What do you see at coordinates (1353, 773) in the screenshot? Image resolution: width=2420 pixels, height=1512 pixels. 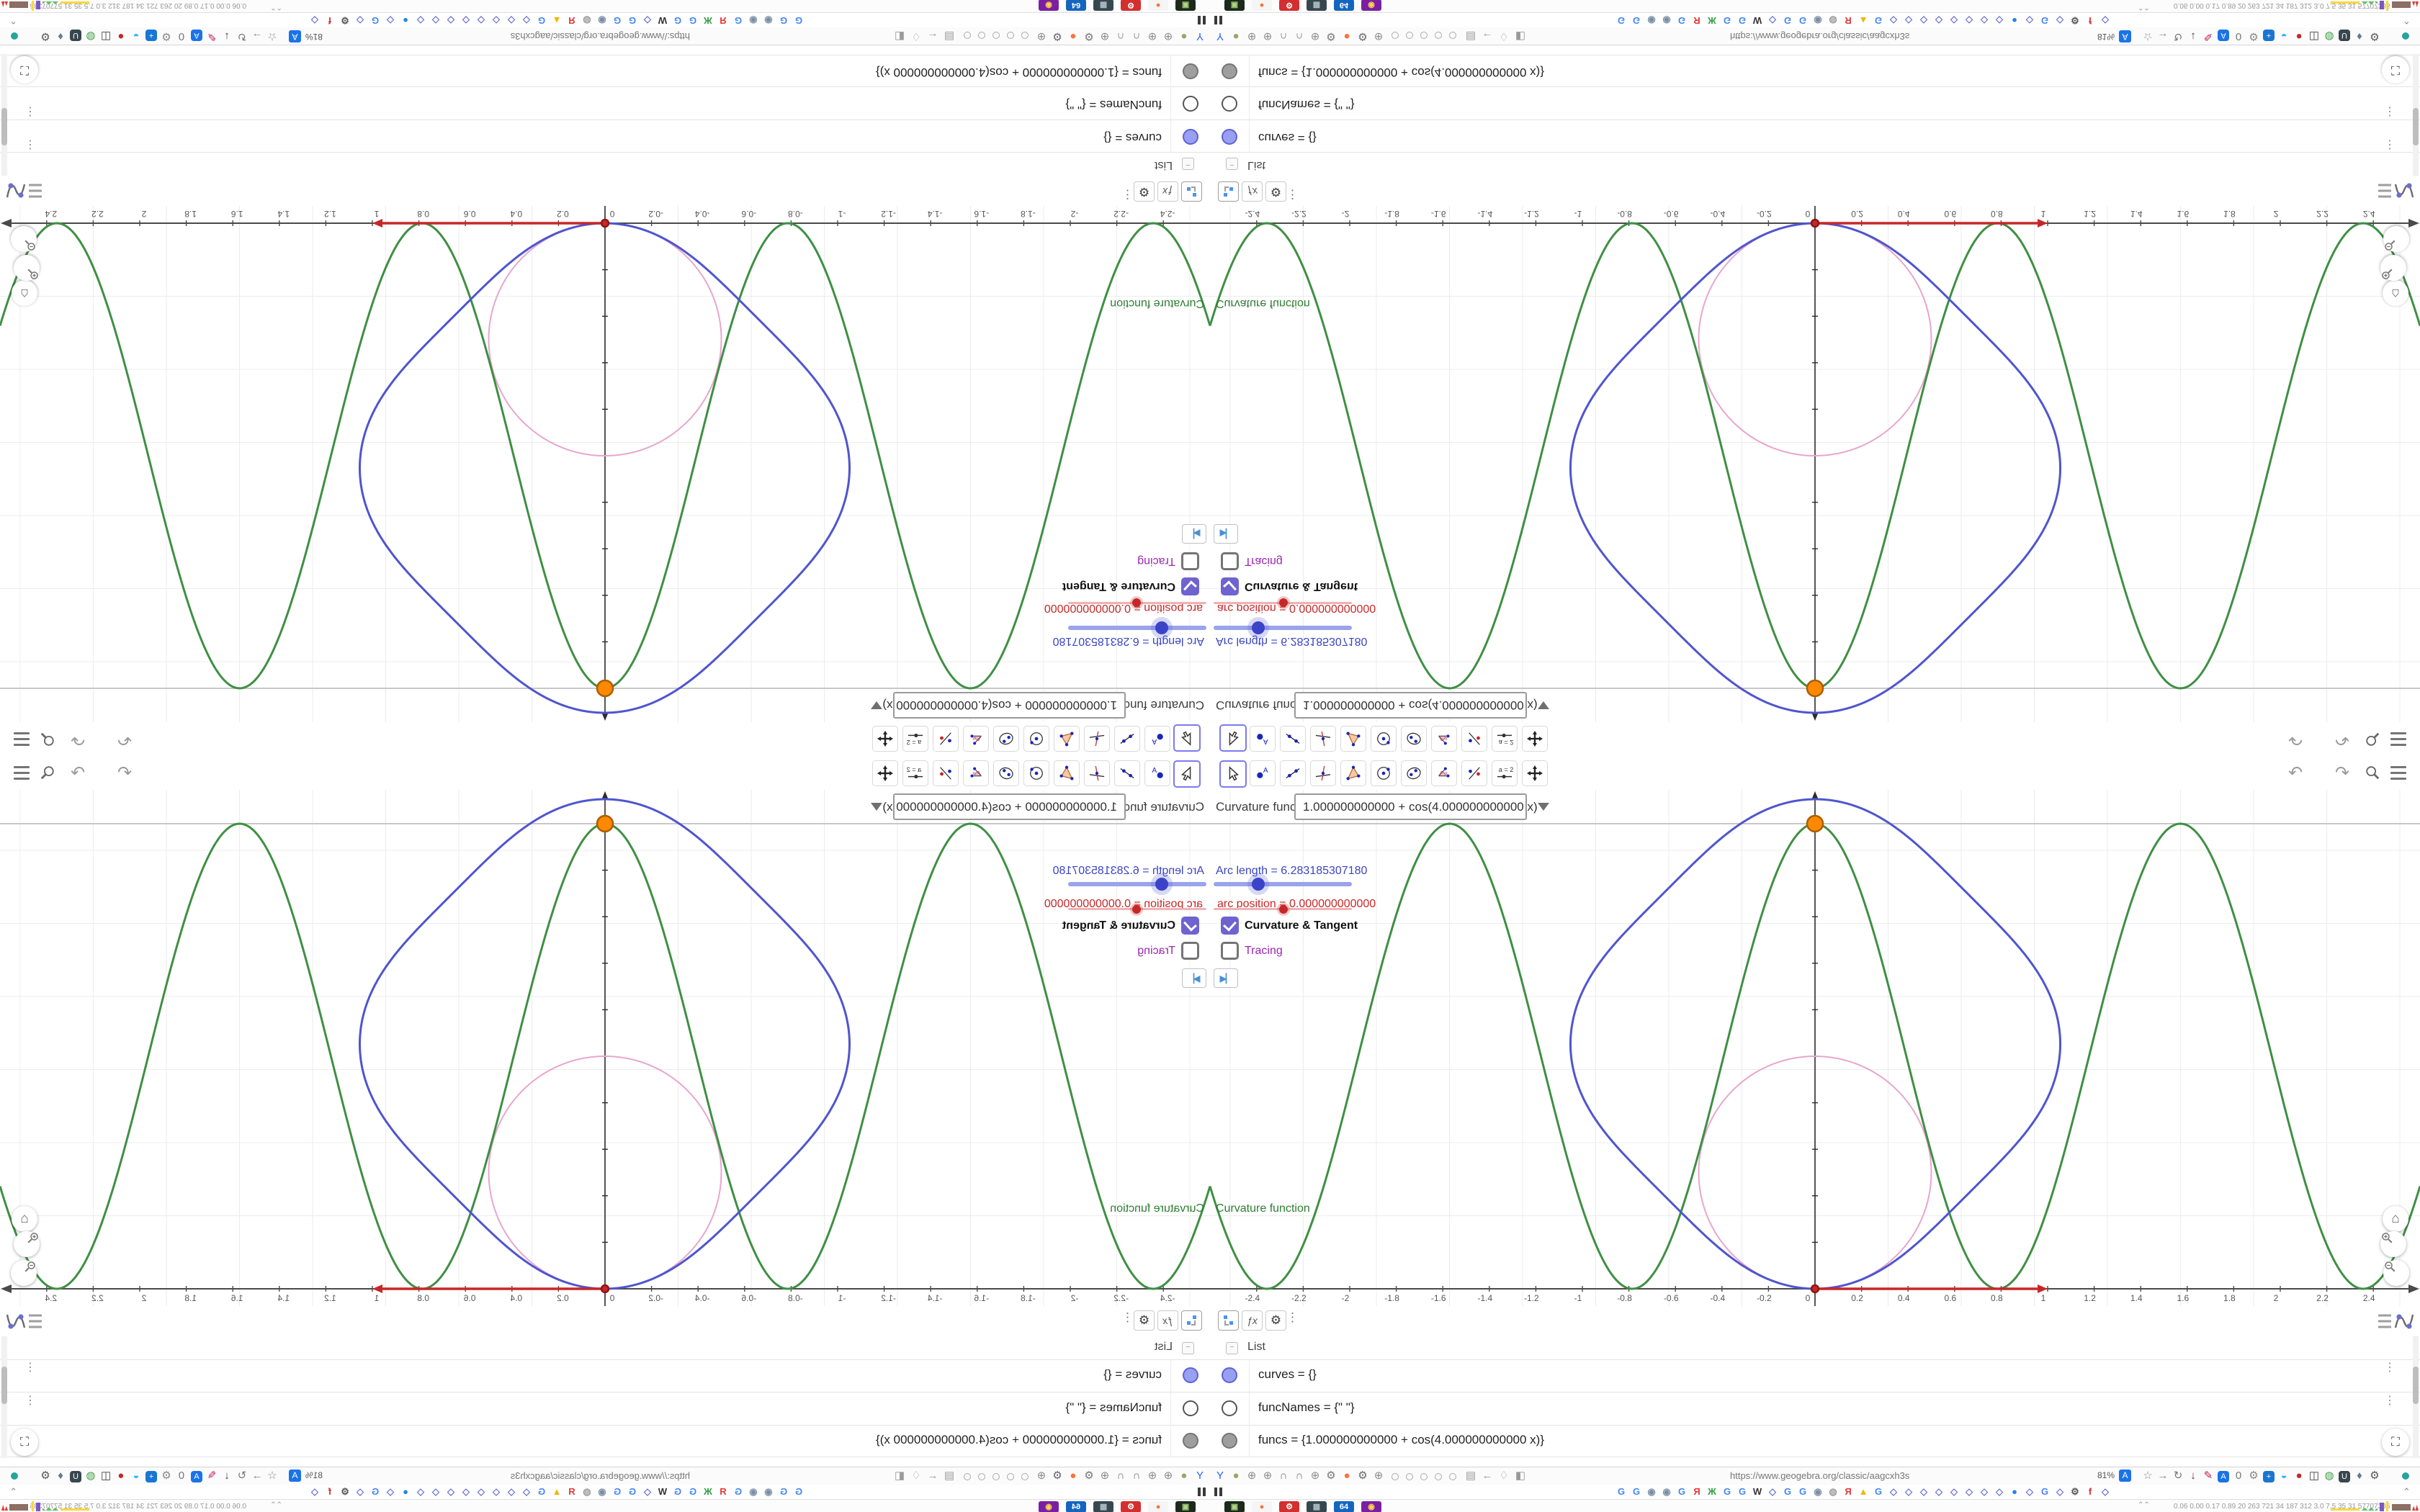 I see `tool-polygon-button` at bounding box center [1353, 773].